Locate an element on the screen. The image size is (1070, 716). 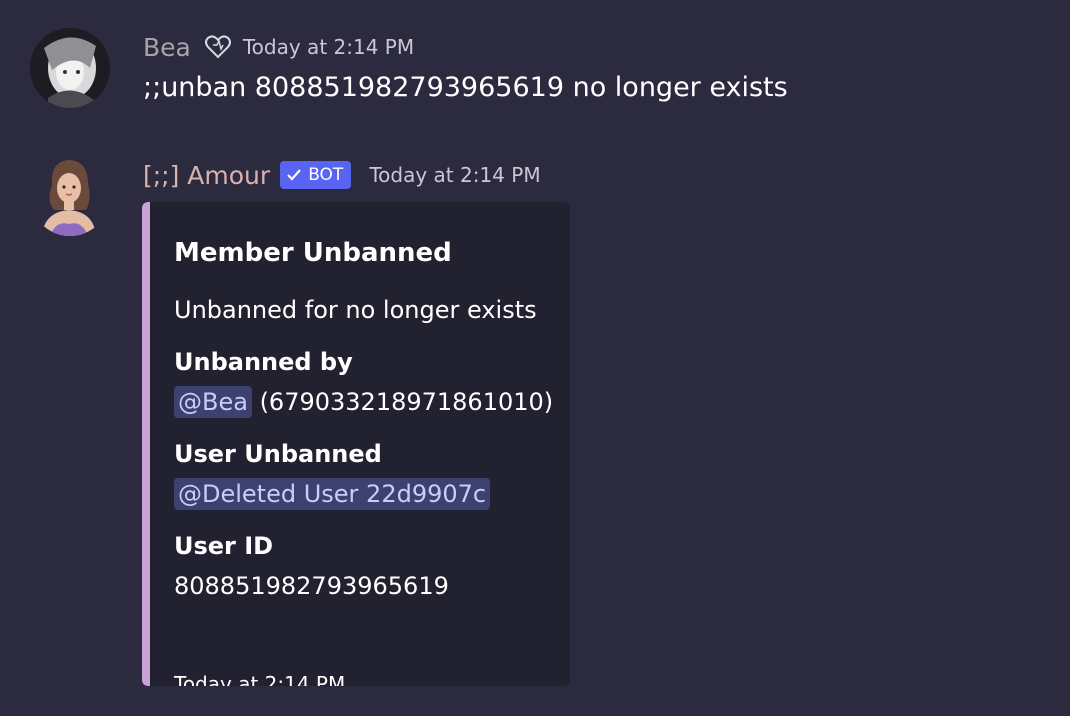
bot-tag: BOT is located at coordinates (316, 175).